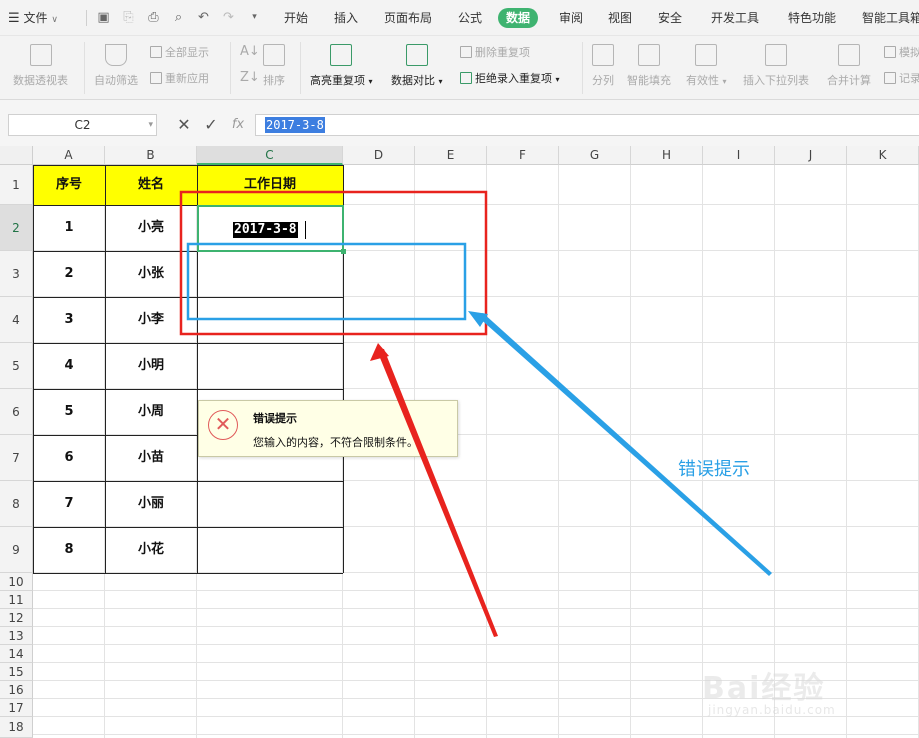 This screenshot has height=738, width=919. Describe the element at coordinates (812, 18) in the screenshot. I see `tab-special-features: 特色功能` at that location.